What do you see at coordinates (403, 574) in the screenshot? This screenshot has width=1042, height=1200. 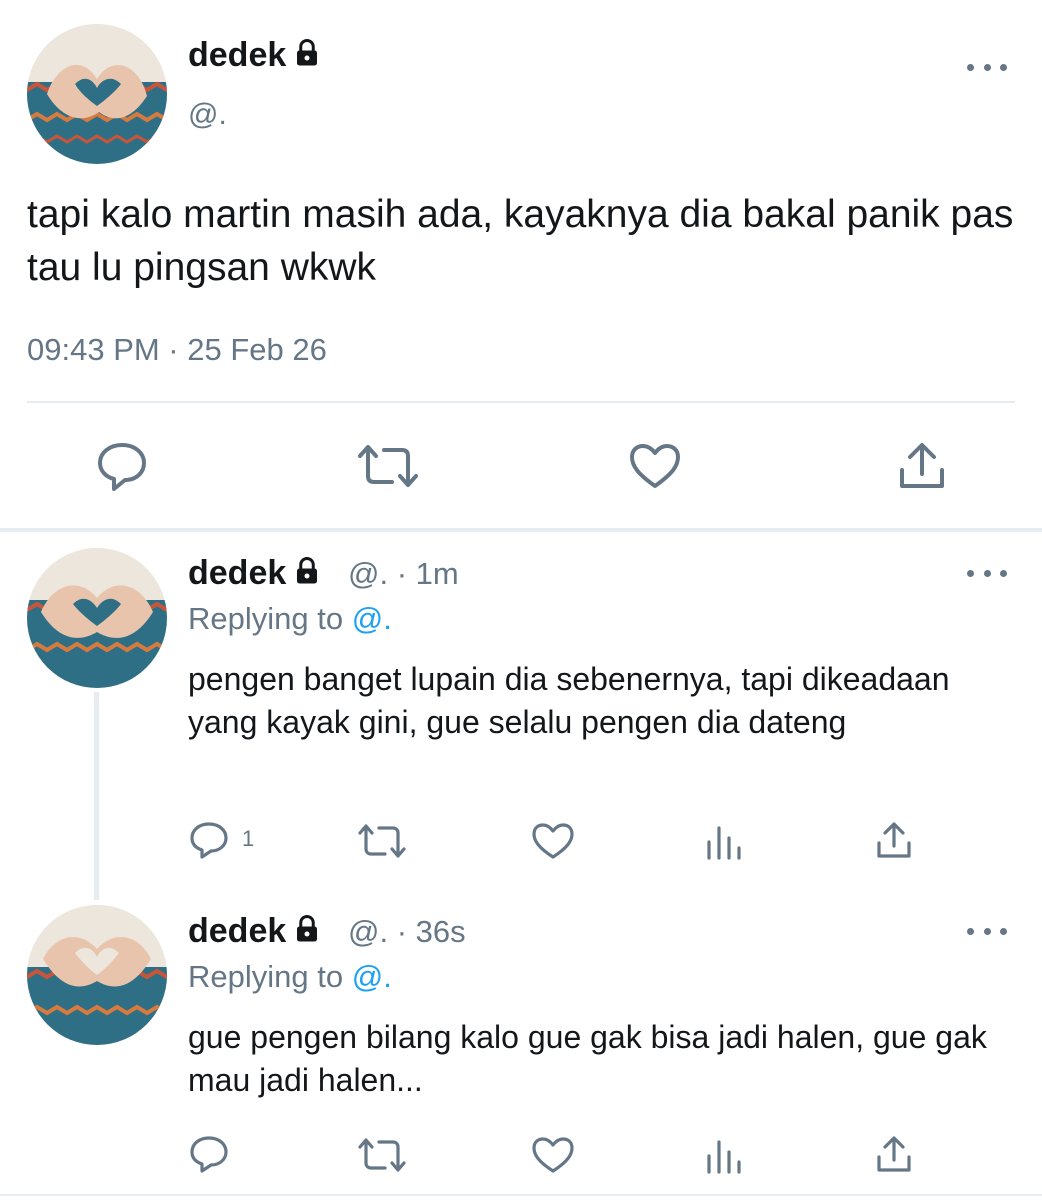 I see `handle-time: @. · 1m` at bounding box center [403, 574].